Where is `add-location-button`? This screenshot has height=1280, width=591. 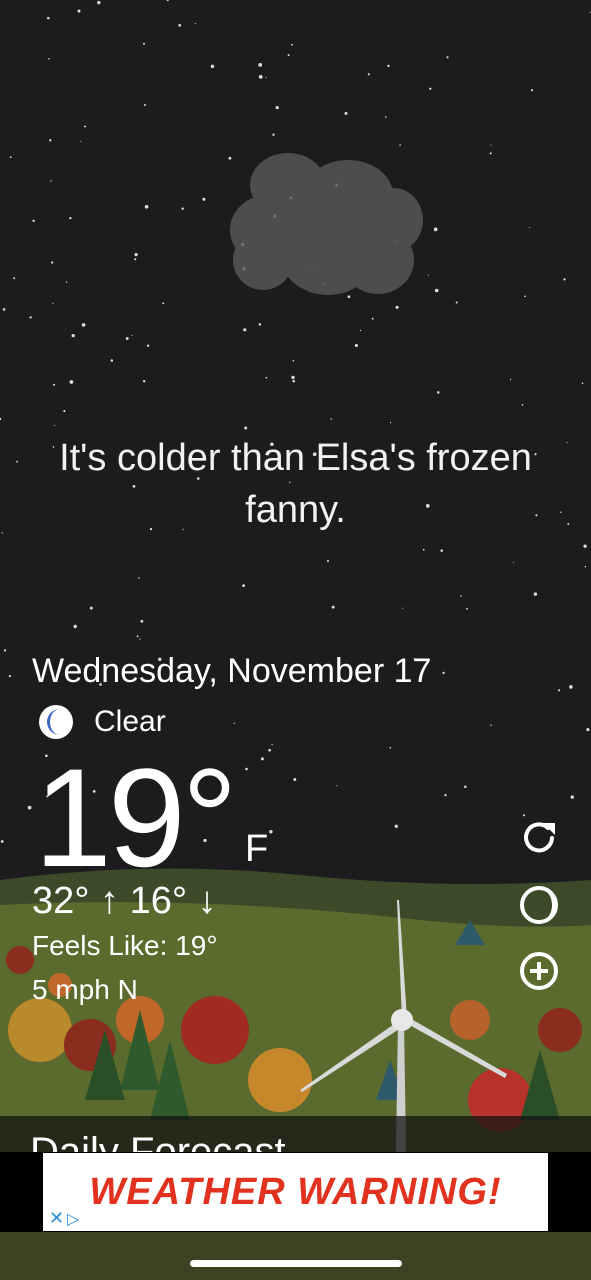
add-location-button is located at coordinates (539, 971).